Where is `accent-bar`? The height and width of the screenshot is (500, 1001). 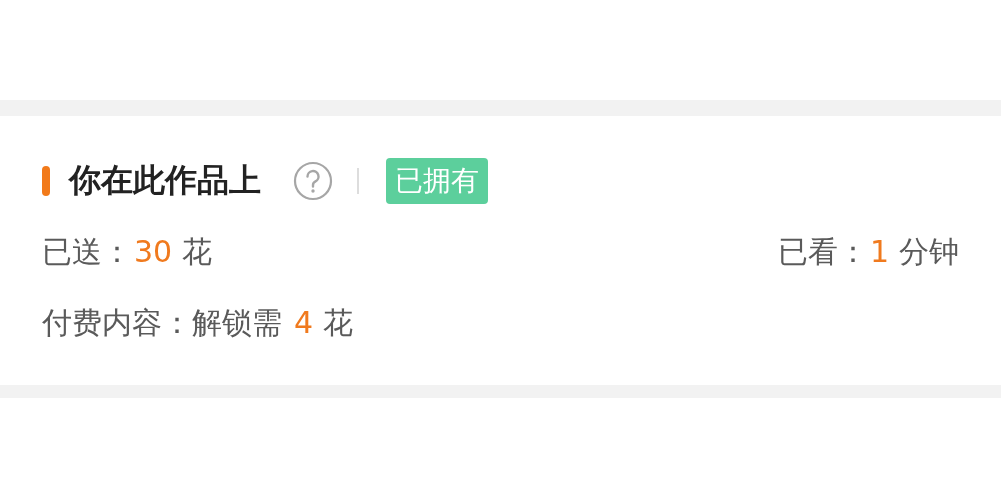
accent-bar is located at coordinates (46, 181).